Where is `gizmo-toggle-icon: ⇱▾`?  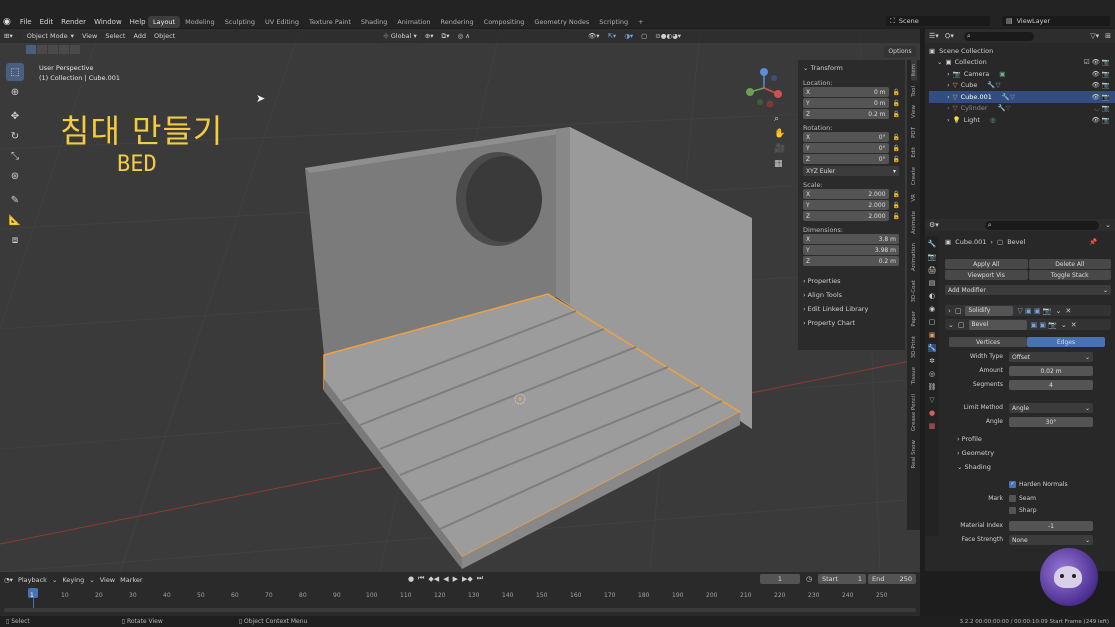
gizmo-toggle-icon: ⇱▾ is located at coordinates (611, 36).